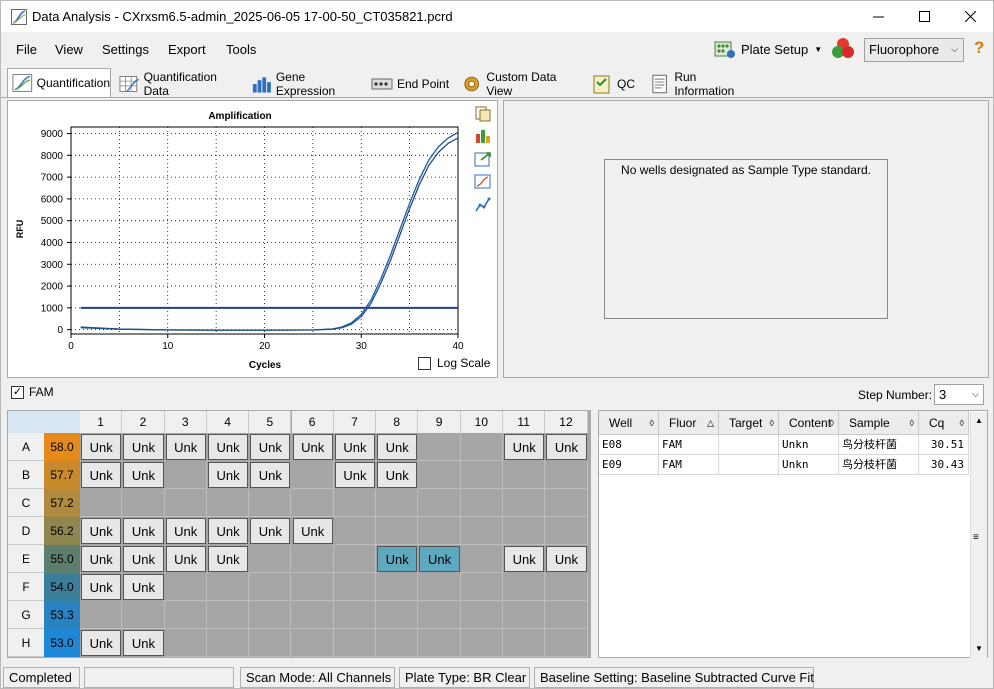  What do you see at coordinates (69, 49) in the screenshot?
I see `menu-view: View` at bounding box center [69, 49].